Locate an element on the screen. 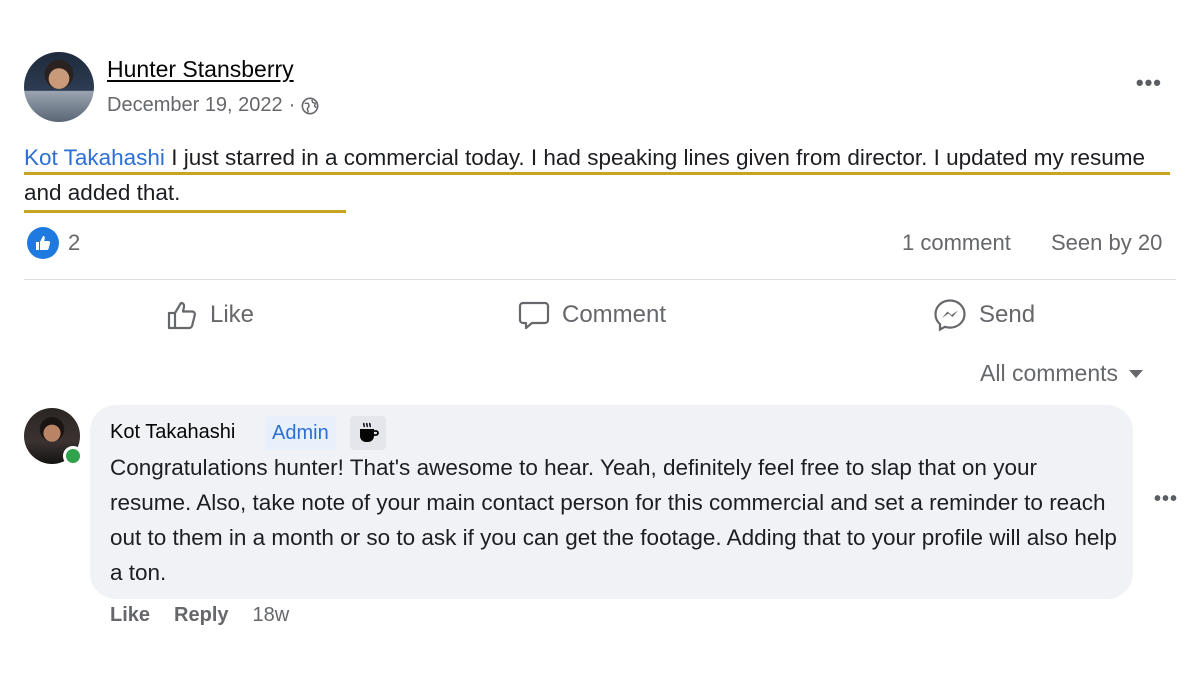 The image size is (1200, 675). divider is located at coordinates (600, 279).